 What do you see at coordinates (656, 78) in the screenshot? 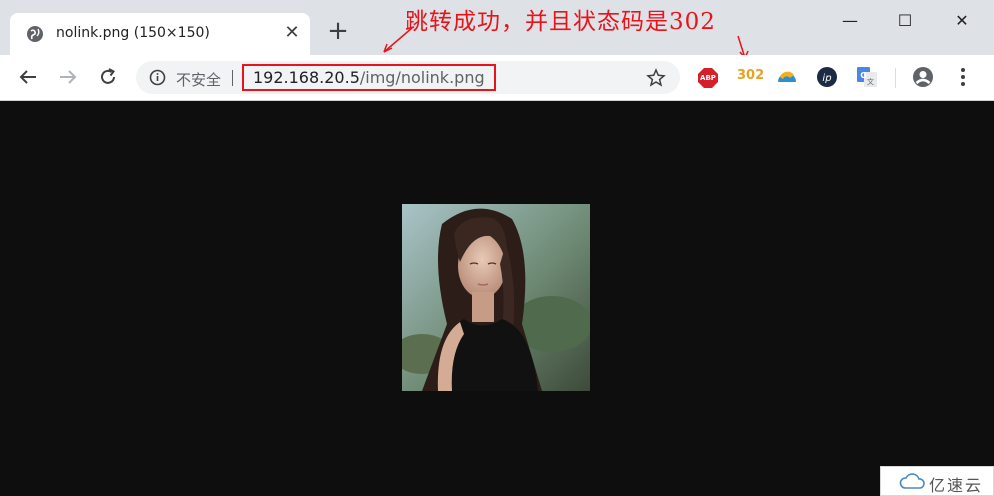
I see `star-icon` at bounding box center [656, 78].